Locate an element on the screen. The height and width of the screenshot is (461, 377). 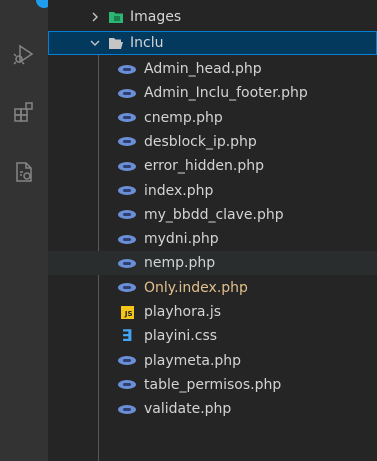
tree-item-label: nemp.php is located at coordinates (180, 263).